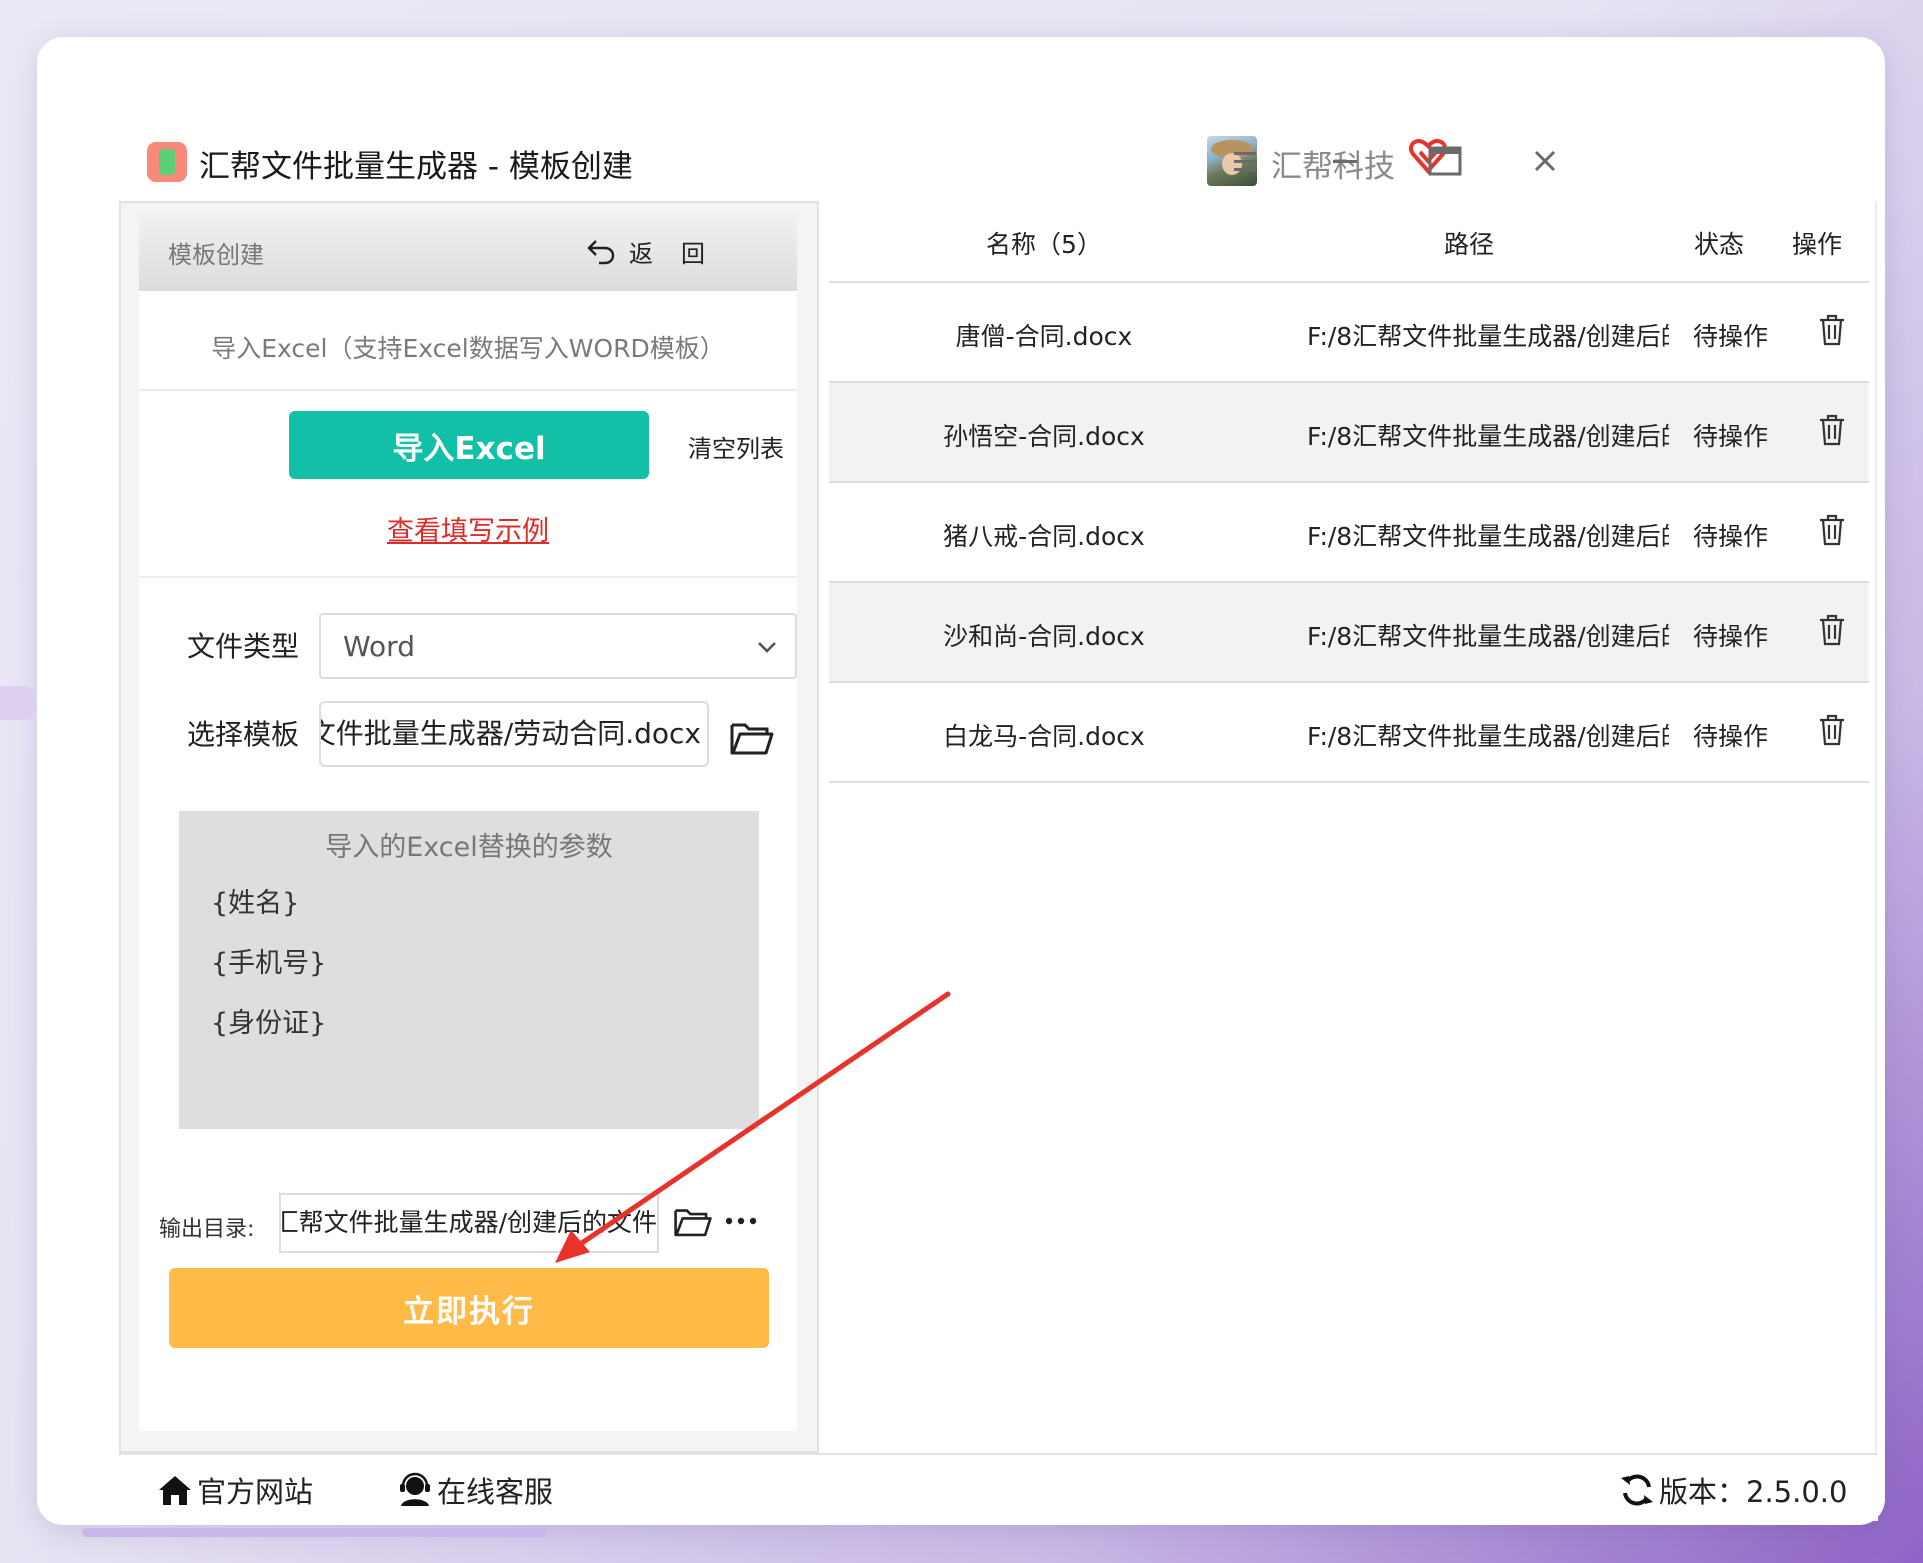 This screenshot has height=1563, width=1923. I want to click on template-path-value: F:/8汇帮文件批量生成器/劳动合同.docx, so click(511, 733).